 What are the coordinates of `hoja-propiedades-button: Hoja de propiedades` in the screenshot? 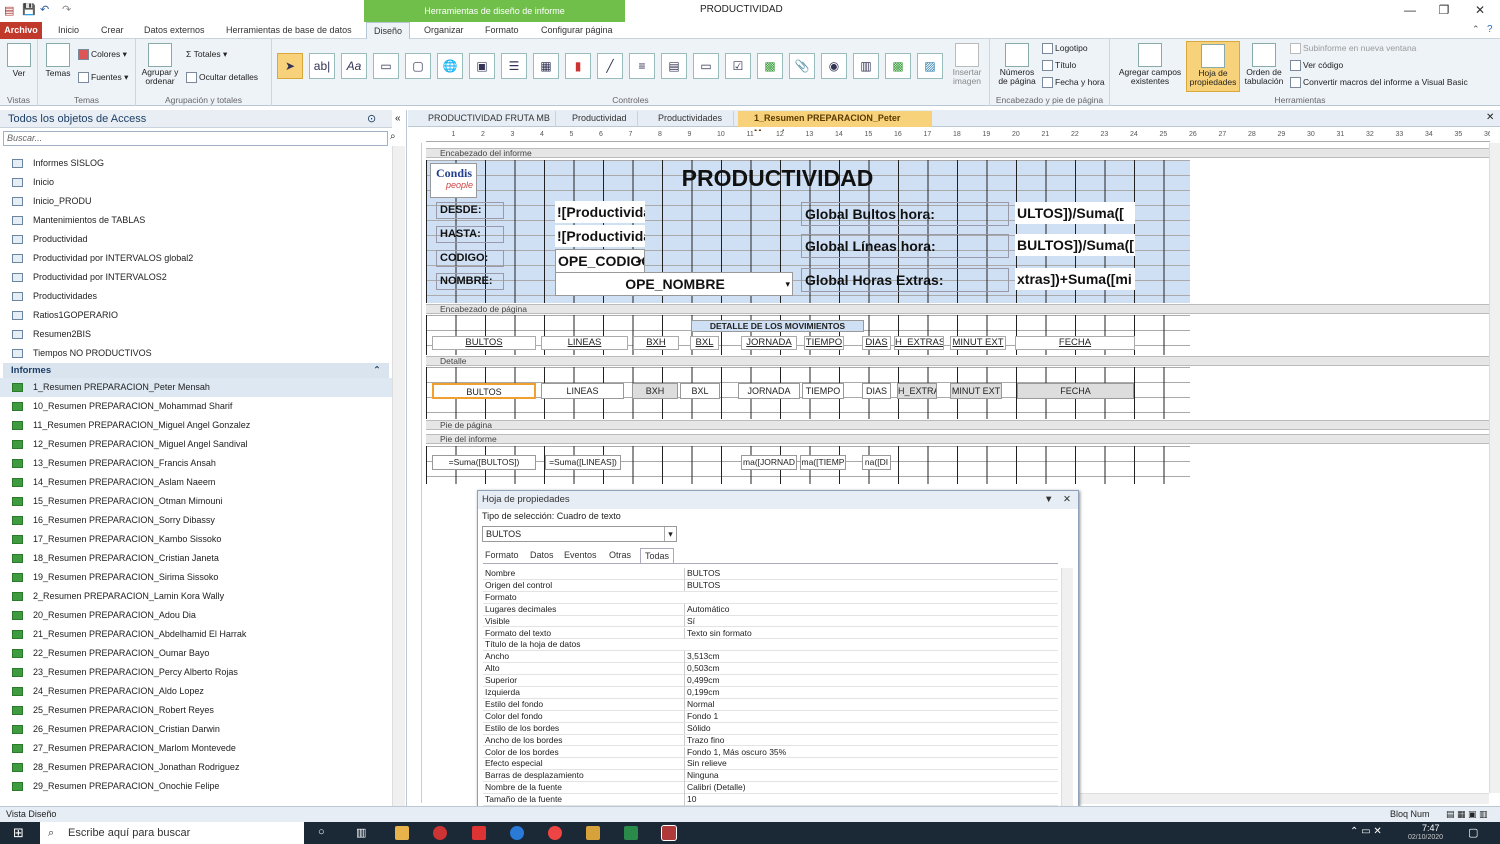 It's located at (1213, 66).